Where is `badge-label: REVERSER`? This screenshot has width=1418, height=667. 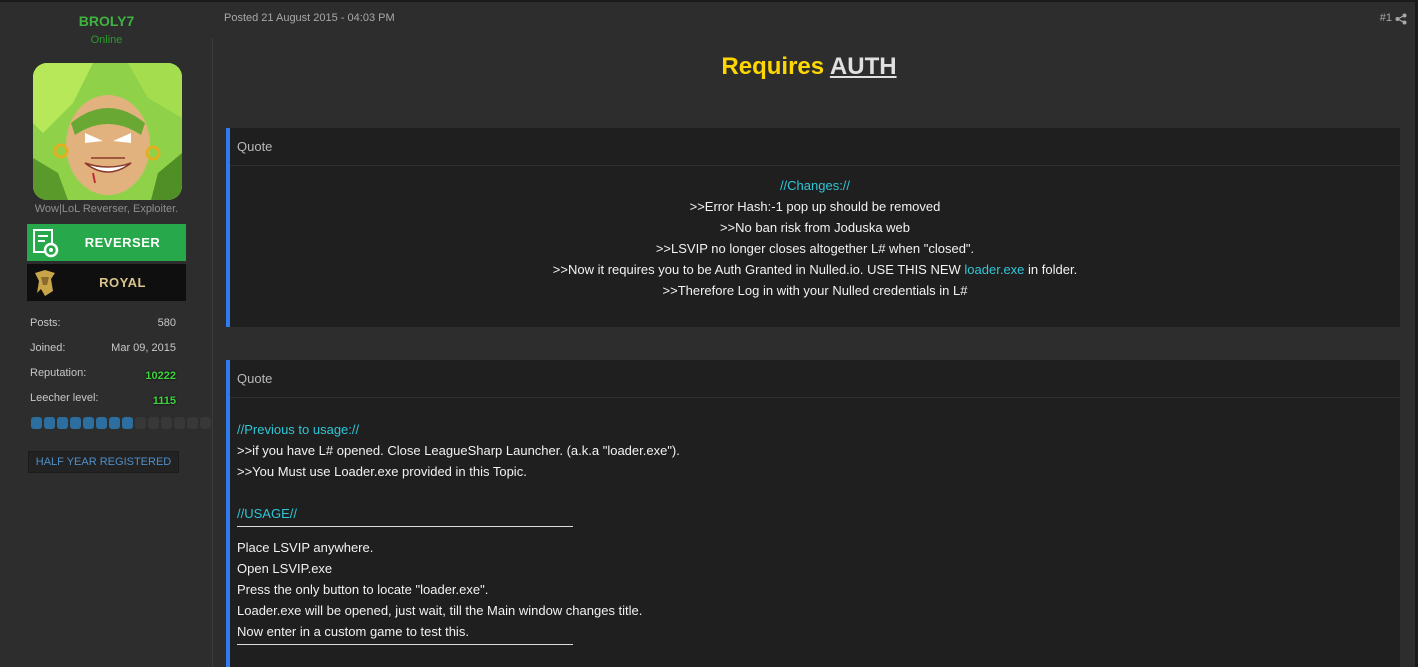 badge-label: REVERSER is located at coordinates (122, 242).